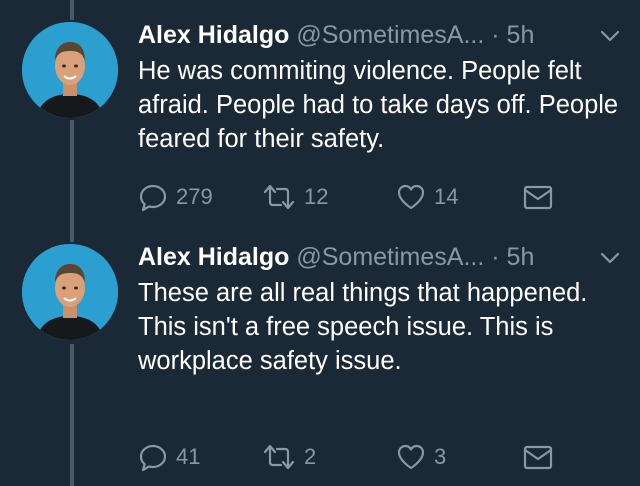 The image size is (640, 486). I want to click on retweet-count: 2, so click(310, 456).